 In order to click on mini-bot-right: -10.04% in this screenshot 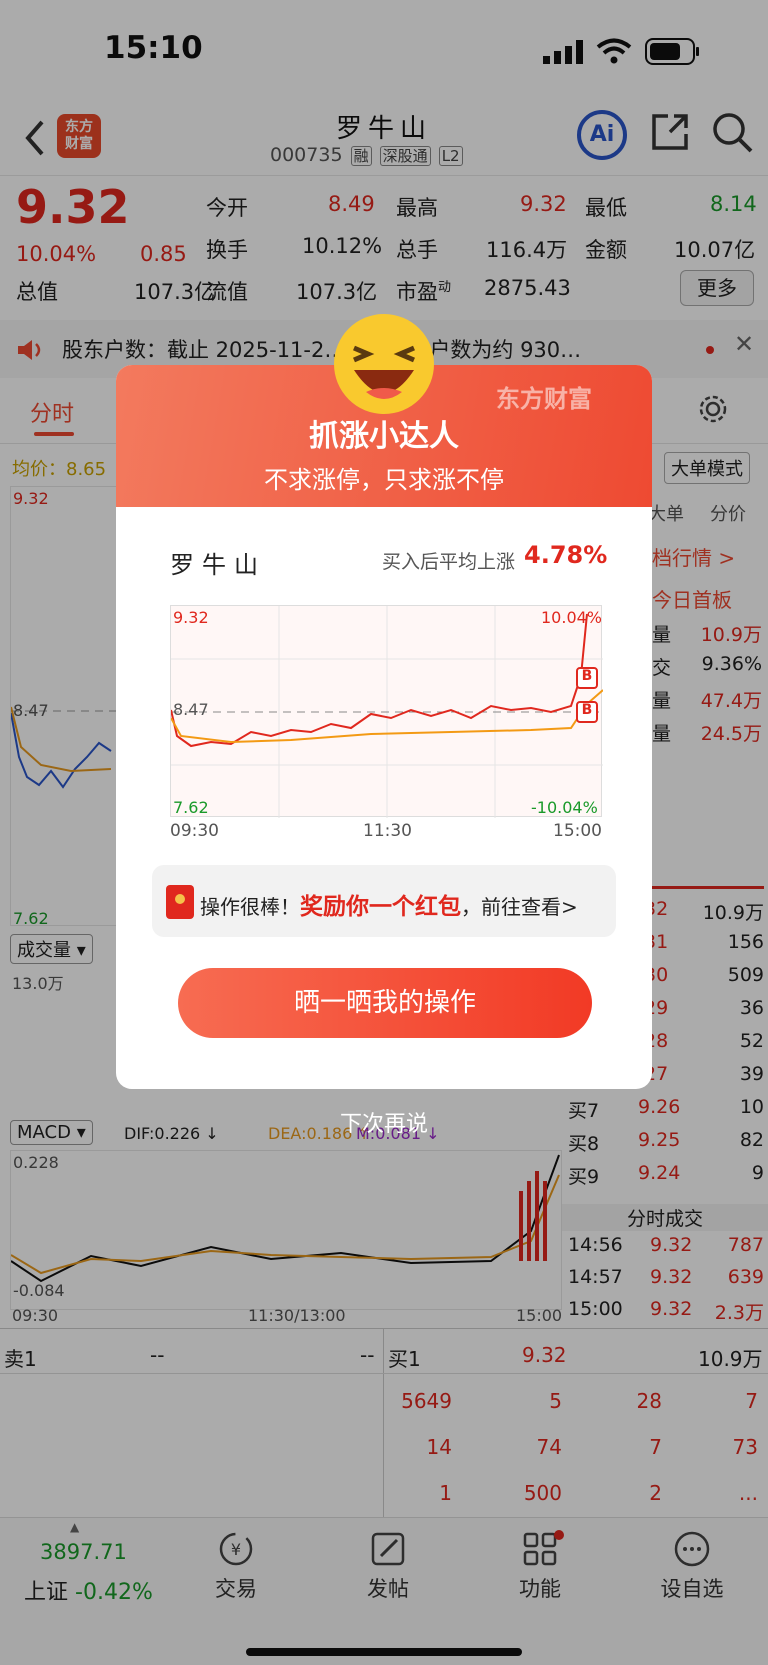, I will do `click(564, 807)`.